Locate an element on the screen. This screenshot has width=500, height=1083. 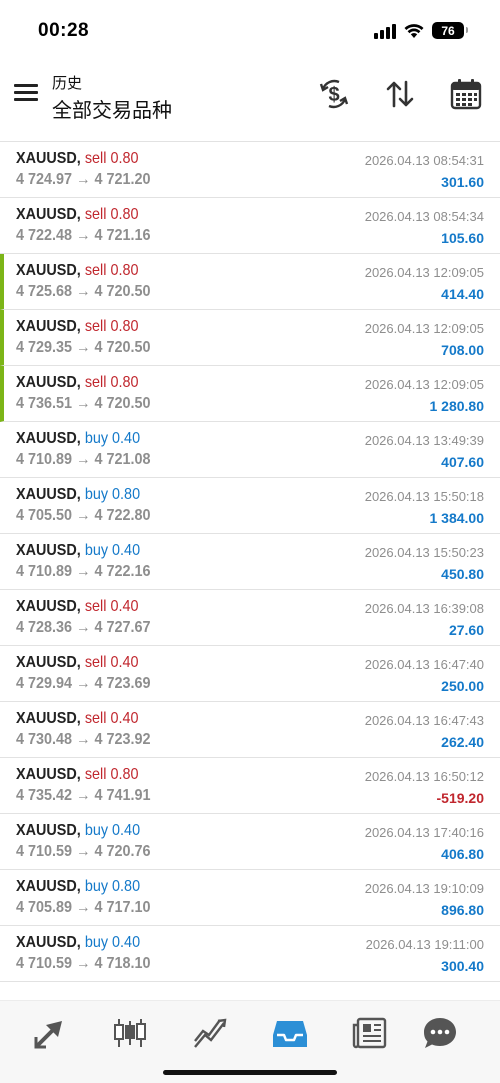
trend-nav is located at coordinates (210, 1033).